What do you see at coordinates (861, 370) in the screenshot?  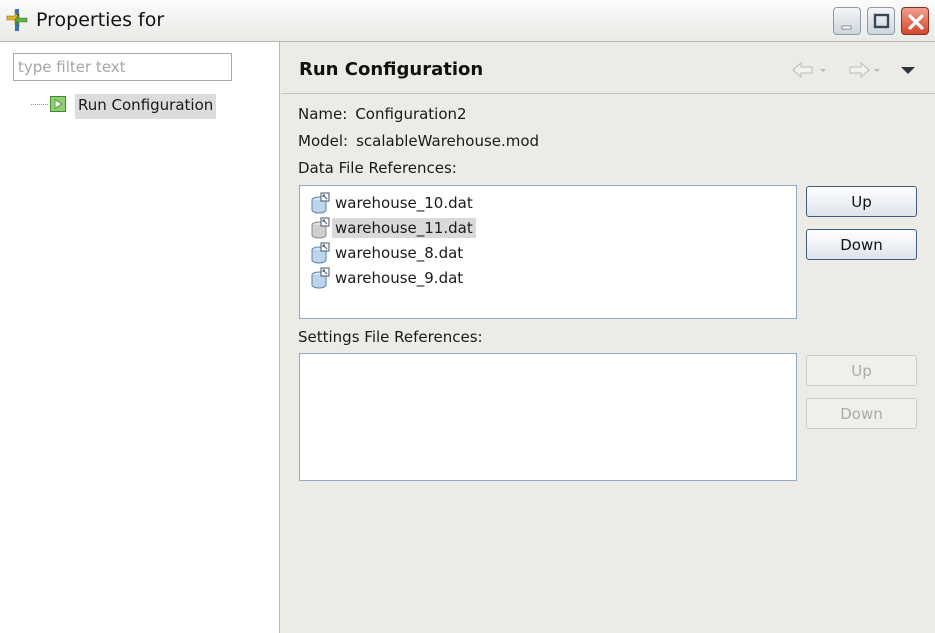 I see `settings-up-button: Up` at bounding box center [861, 370].